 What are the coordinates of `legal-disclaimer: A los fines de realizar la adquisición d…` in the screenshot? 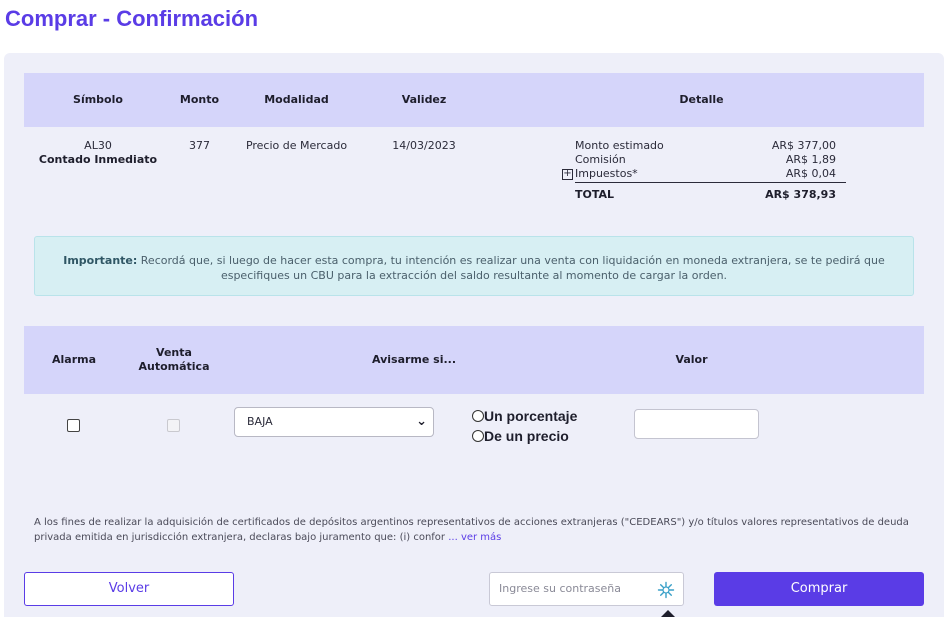 It's located at (474, 530).